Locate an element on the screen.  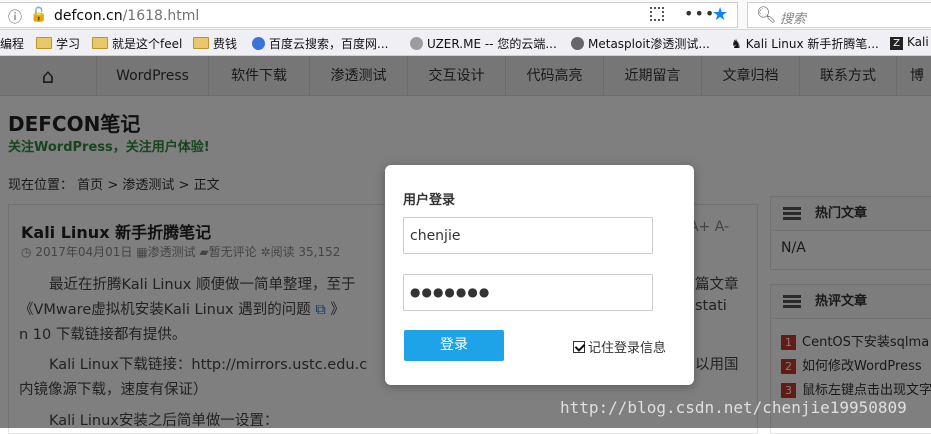
remember-me: 记住登录信息 is located at coordinates (619, 346).